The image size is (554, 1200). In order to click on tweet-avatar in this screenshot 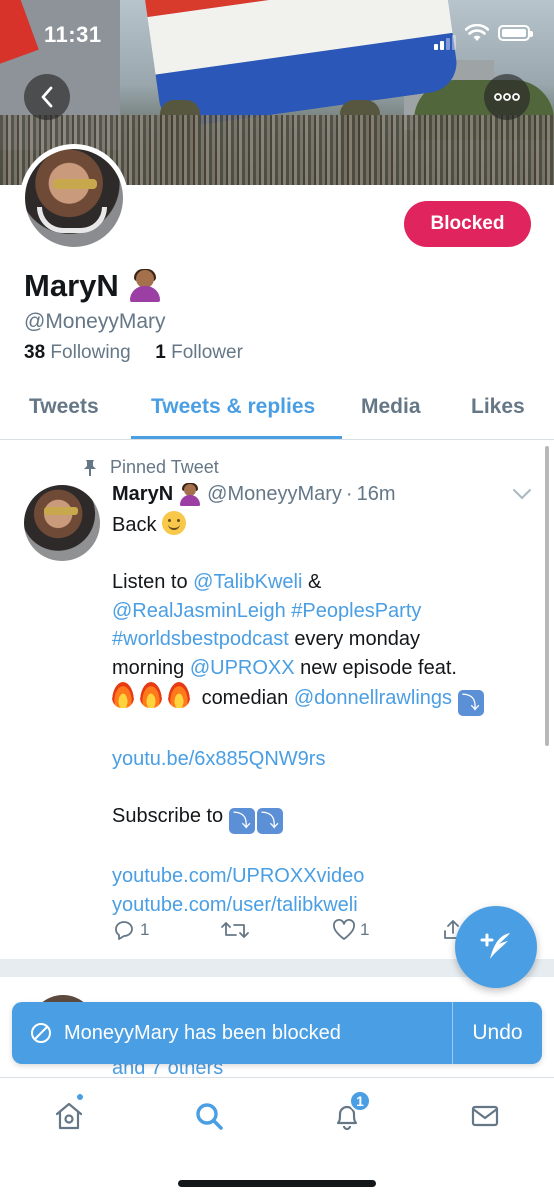, I will do `click(62, 523)`.